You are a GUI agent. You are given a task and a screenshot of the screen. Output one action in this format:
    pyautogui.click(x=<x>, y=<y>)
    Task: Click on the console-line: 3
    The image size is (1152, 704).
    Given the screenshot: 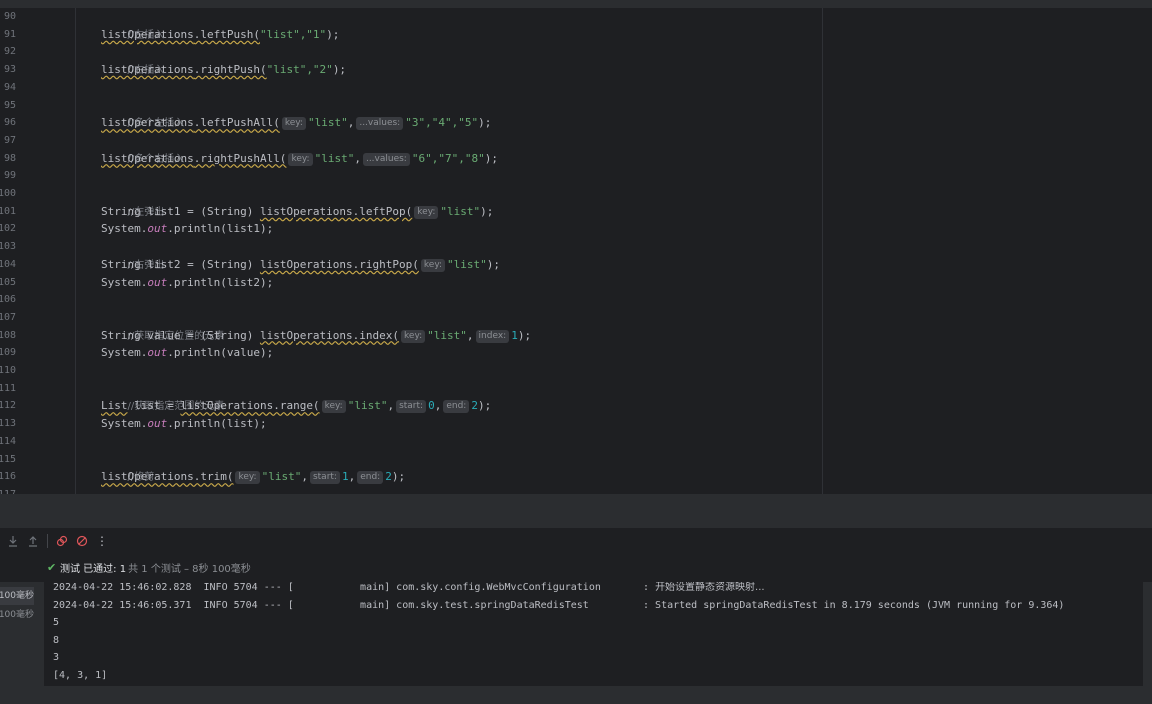 What is the action you would take?
    pyautogui.click(x=56, y=658)
    